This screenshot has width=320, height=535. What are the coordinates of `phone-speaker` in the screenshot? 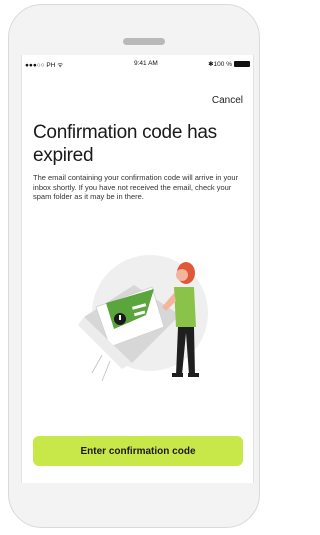 It's located at (144, 41).